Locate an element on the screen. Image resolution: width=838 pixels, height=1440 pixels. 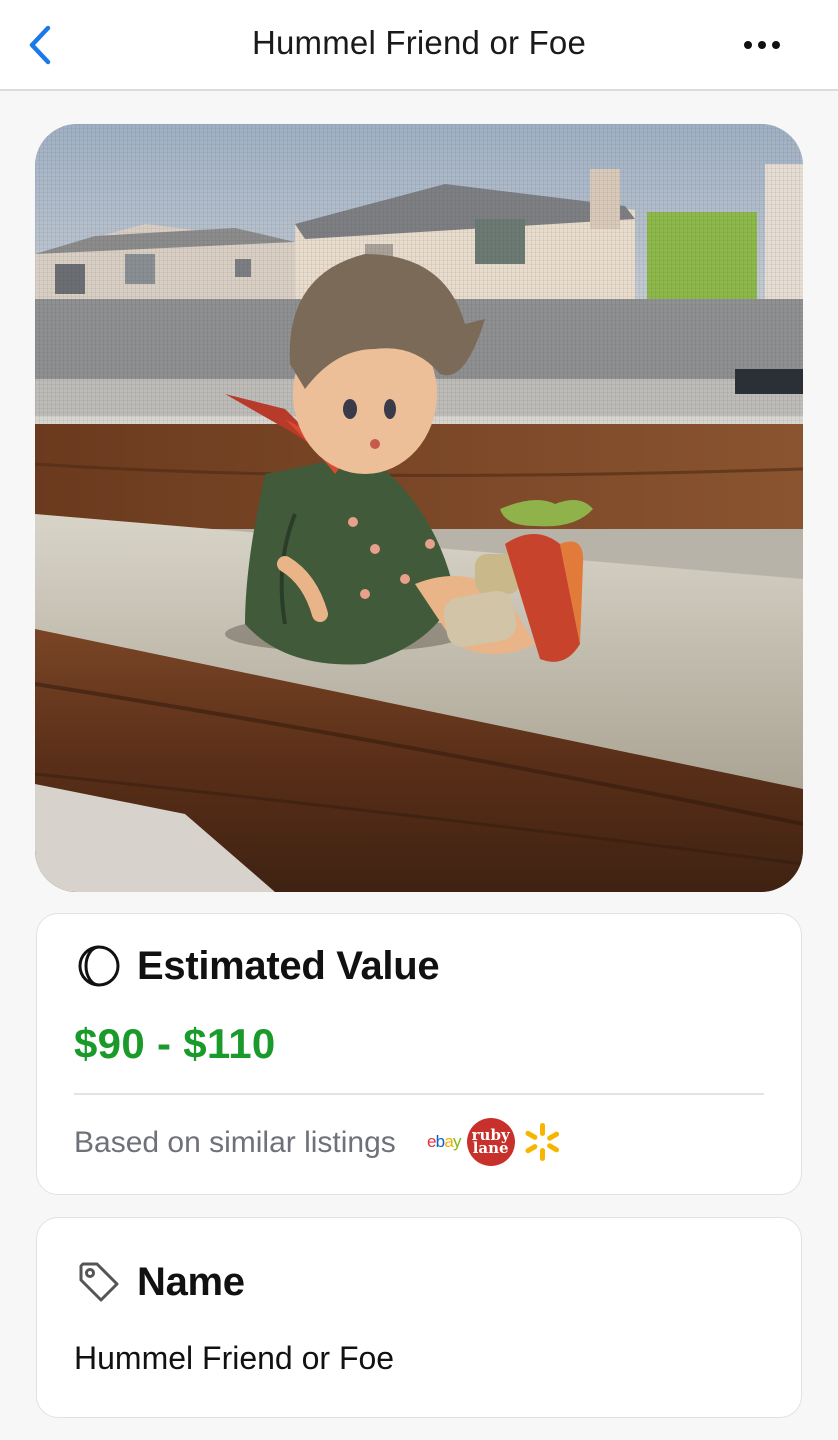
name-header: Name is located at coordinates (160, 1282).